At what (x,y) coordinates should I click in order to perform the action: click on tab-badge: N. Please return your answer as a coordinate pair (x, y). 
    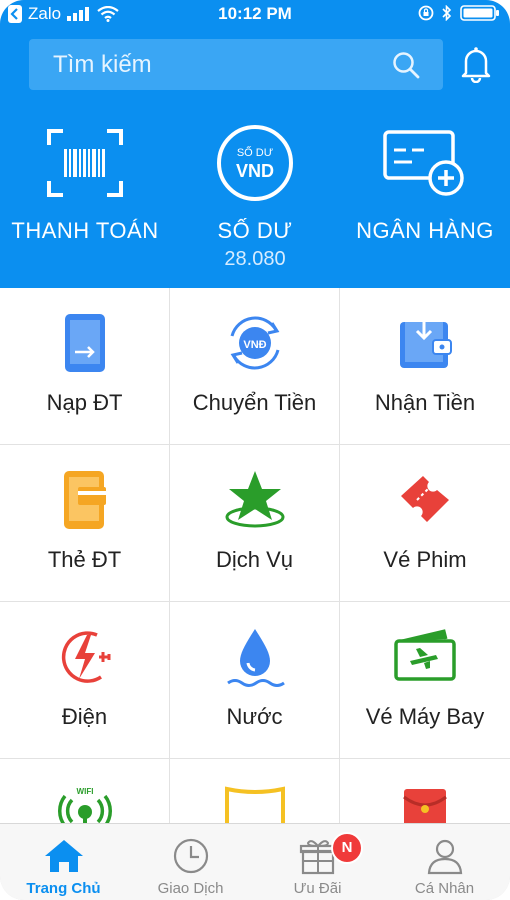
    Looking at the image, I should click on (347, 848).